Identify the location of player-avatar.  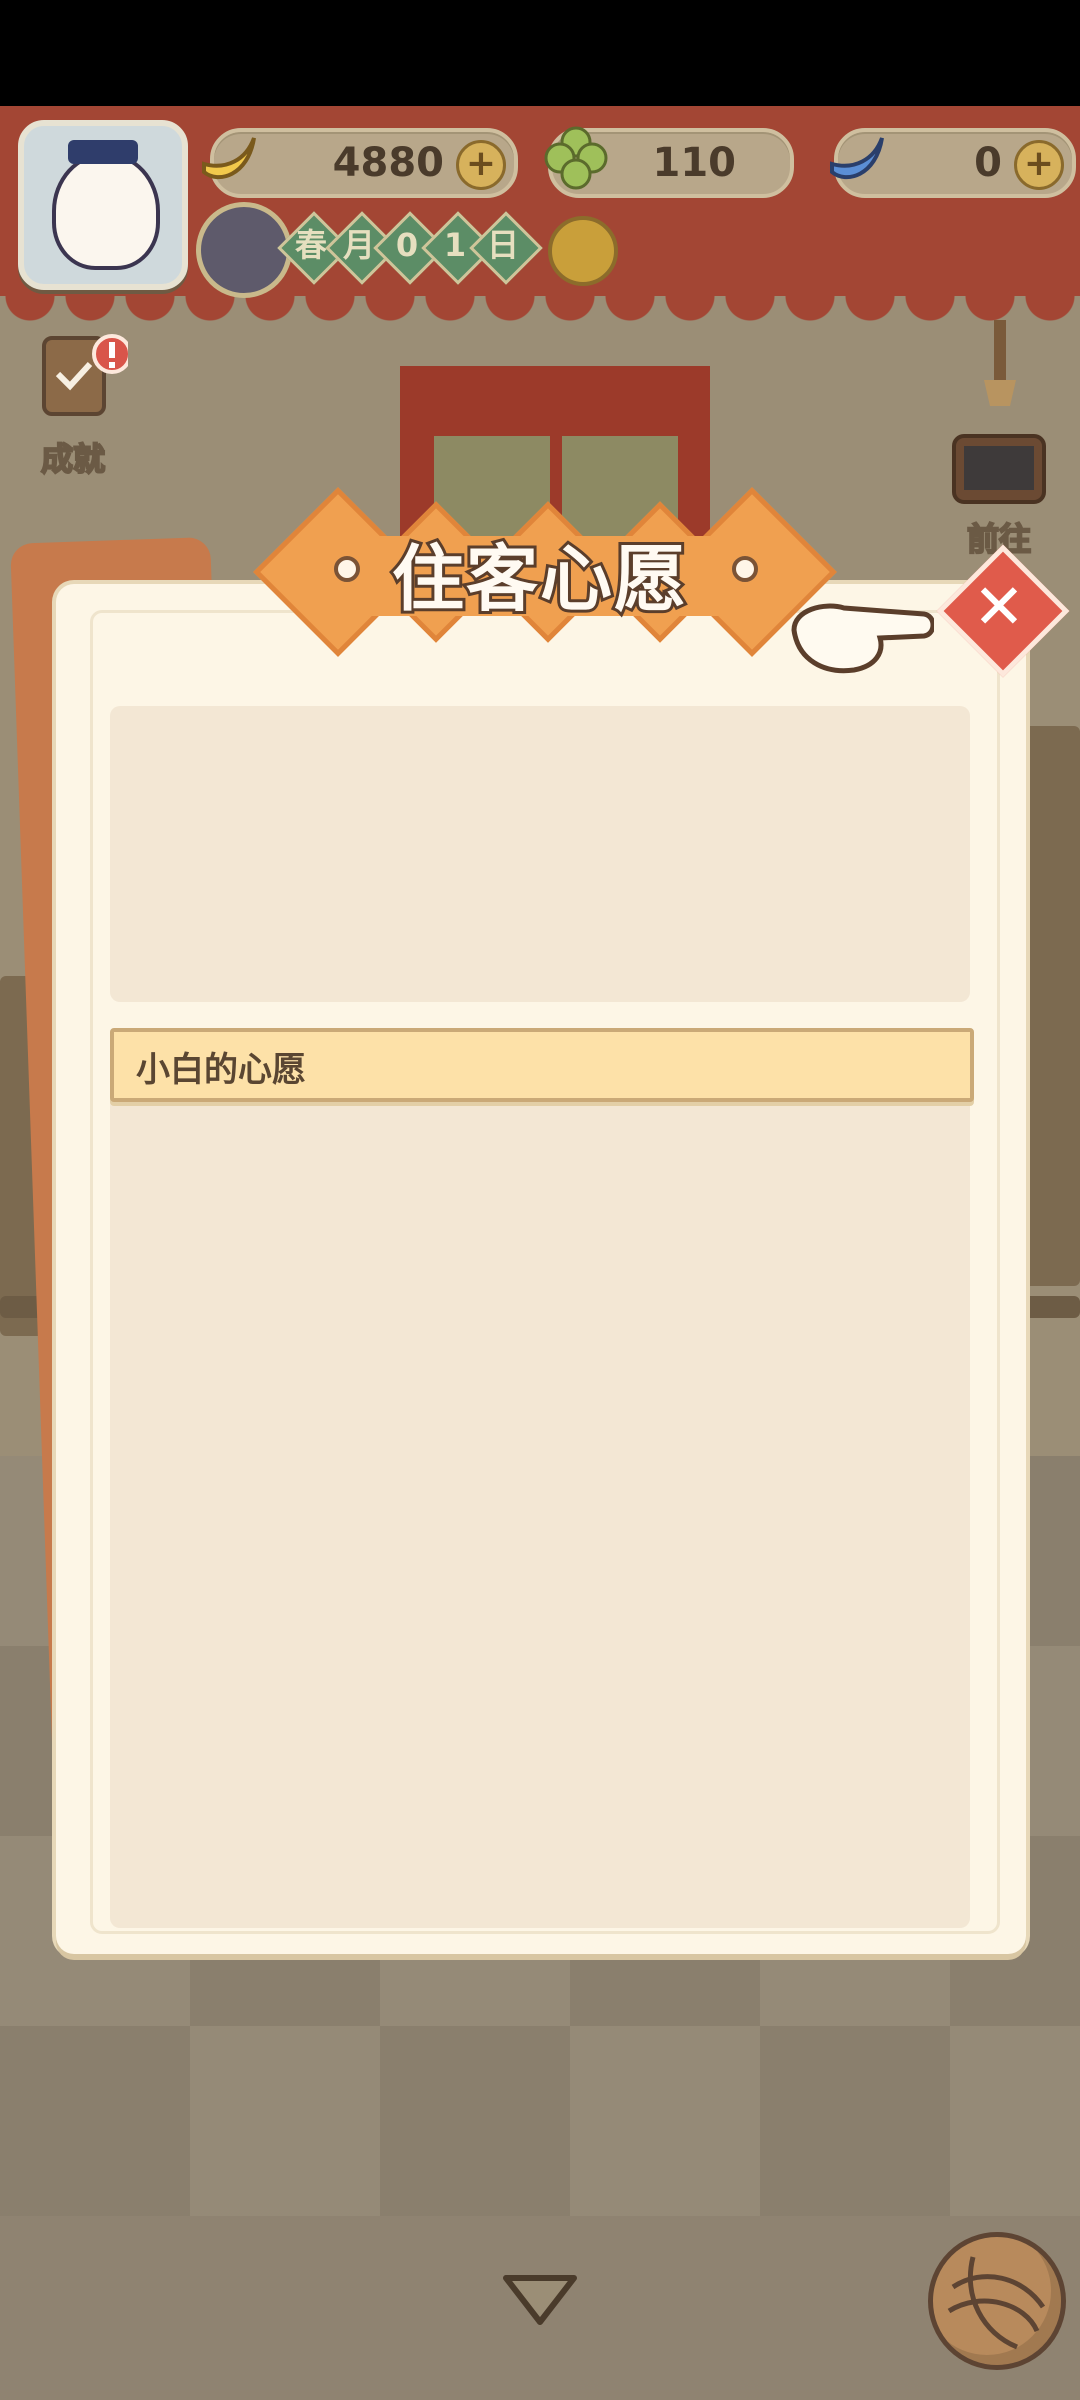
(103, 205).